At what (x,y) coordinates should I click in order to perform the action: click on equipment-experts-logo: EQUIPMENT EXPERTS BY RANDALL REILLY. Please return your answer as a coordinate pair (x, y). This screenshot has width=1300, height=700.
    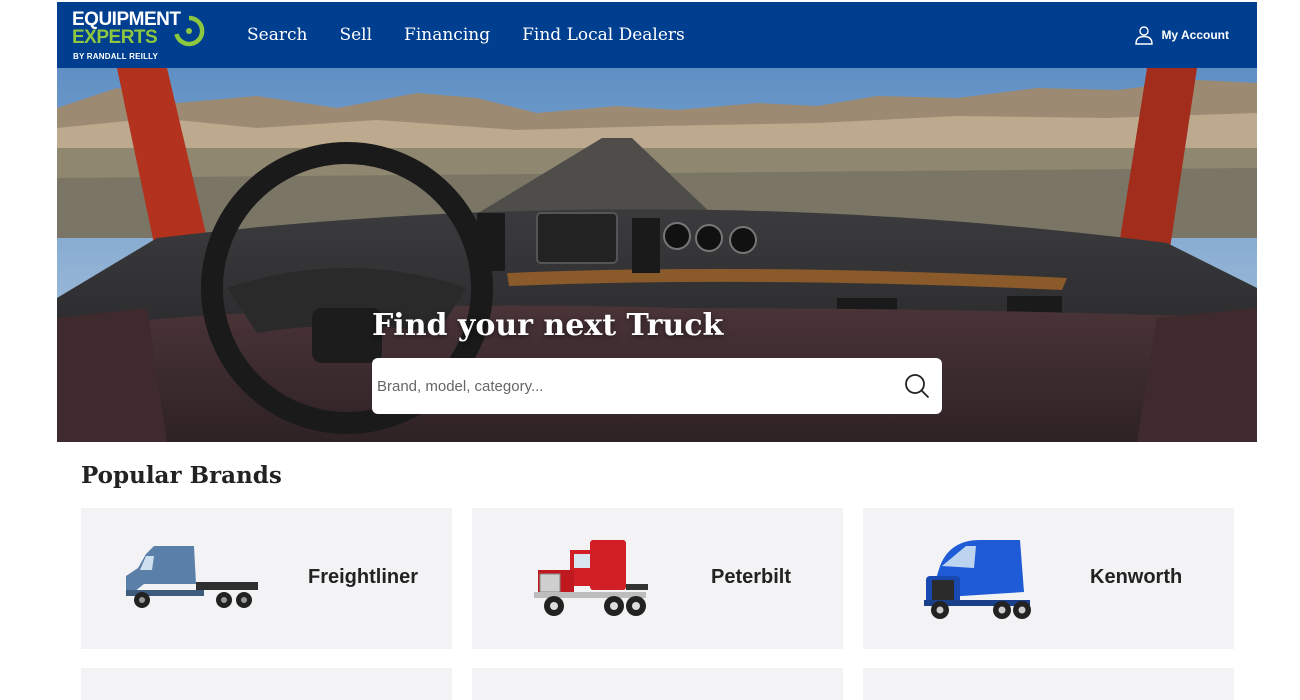
    Looking at the image, I should click on (142, 36).